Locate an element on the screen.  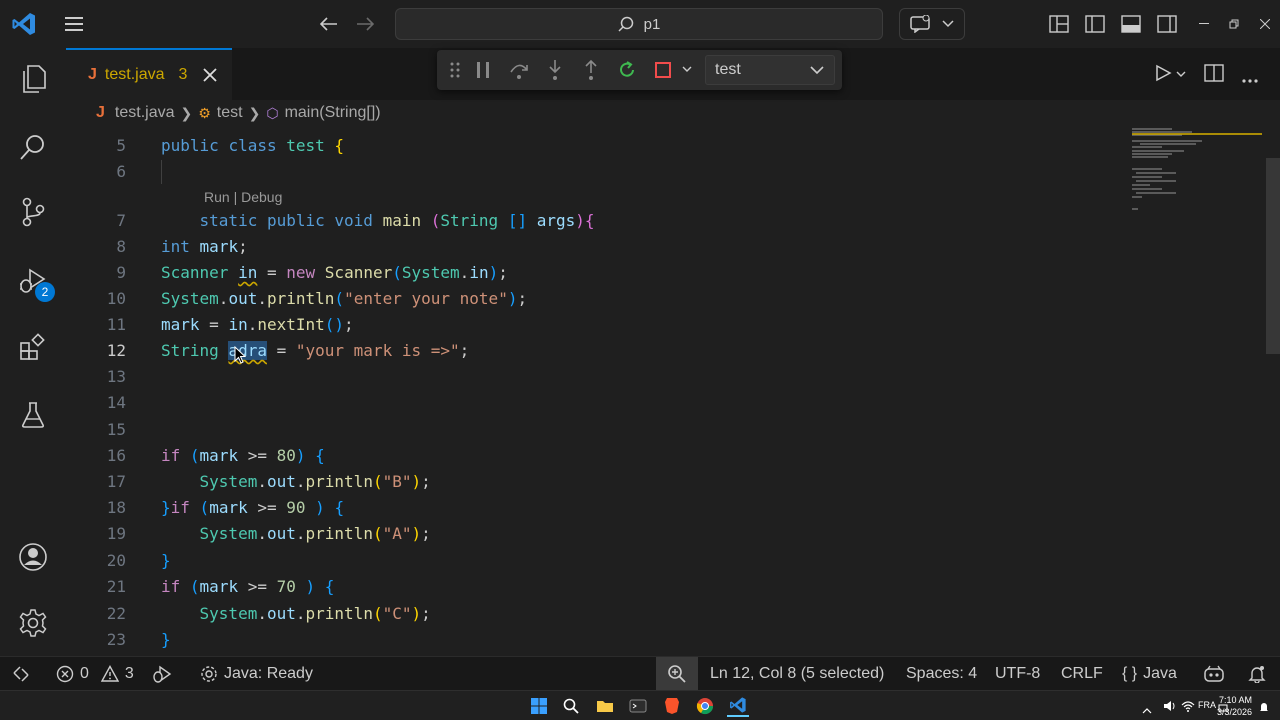
debug-session-select: test is located at coordinates (770, 70).